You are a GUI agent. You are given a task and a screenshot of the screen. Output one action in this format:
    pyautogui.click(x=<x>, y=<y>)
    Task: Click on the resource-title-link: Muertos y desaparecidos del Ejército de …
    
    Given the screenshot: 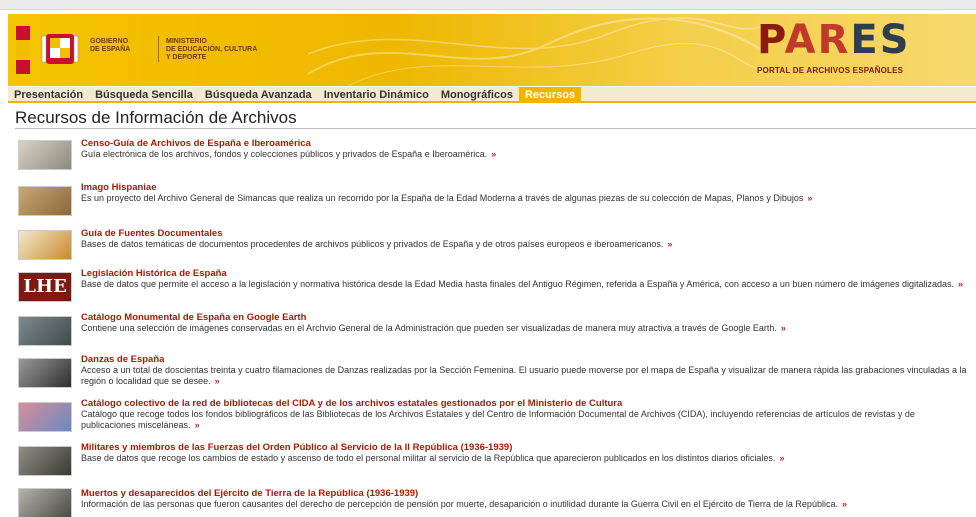 What is the action you would take?
    pyautogui.click(x=526, y=493)
    